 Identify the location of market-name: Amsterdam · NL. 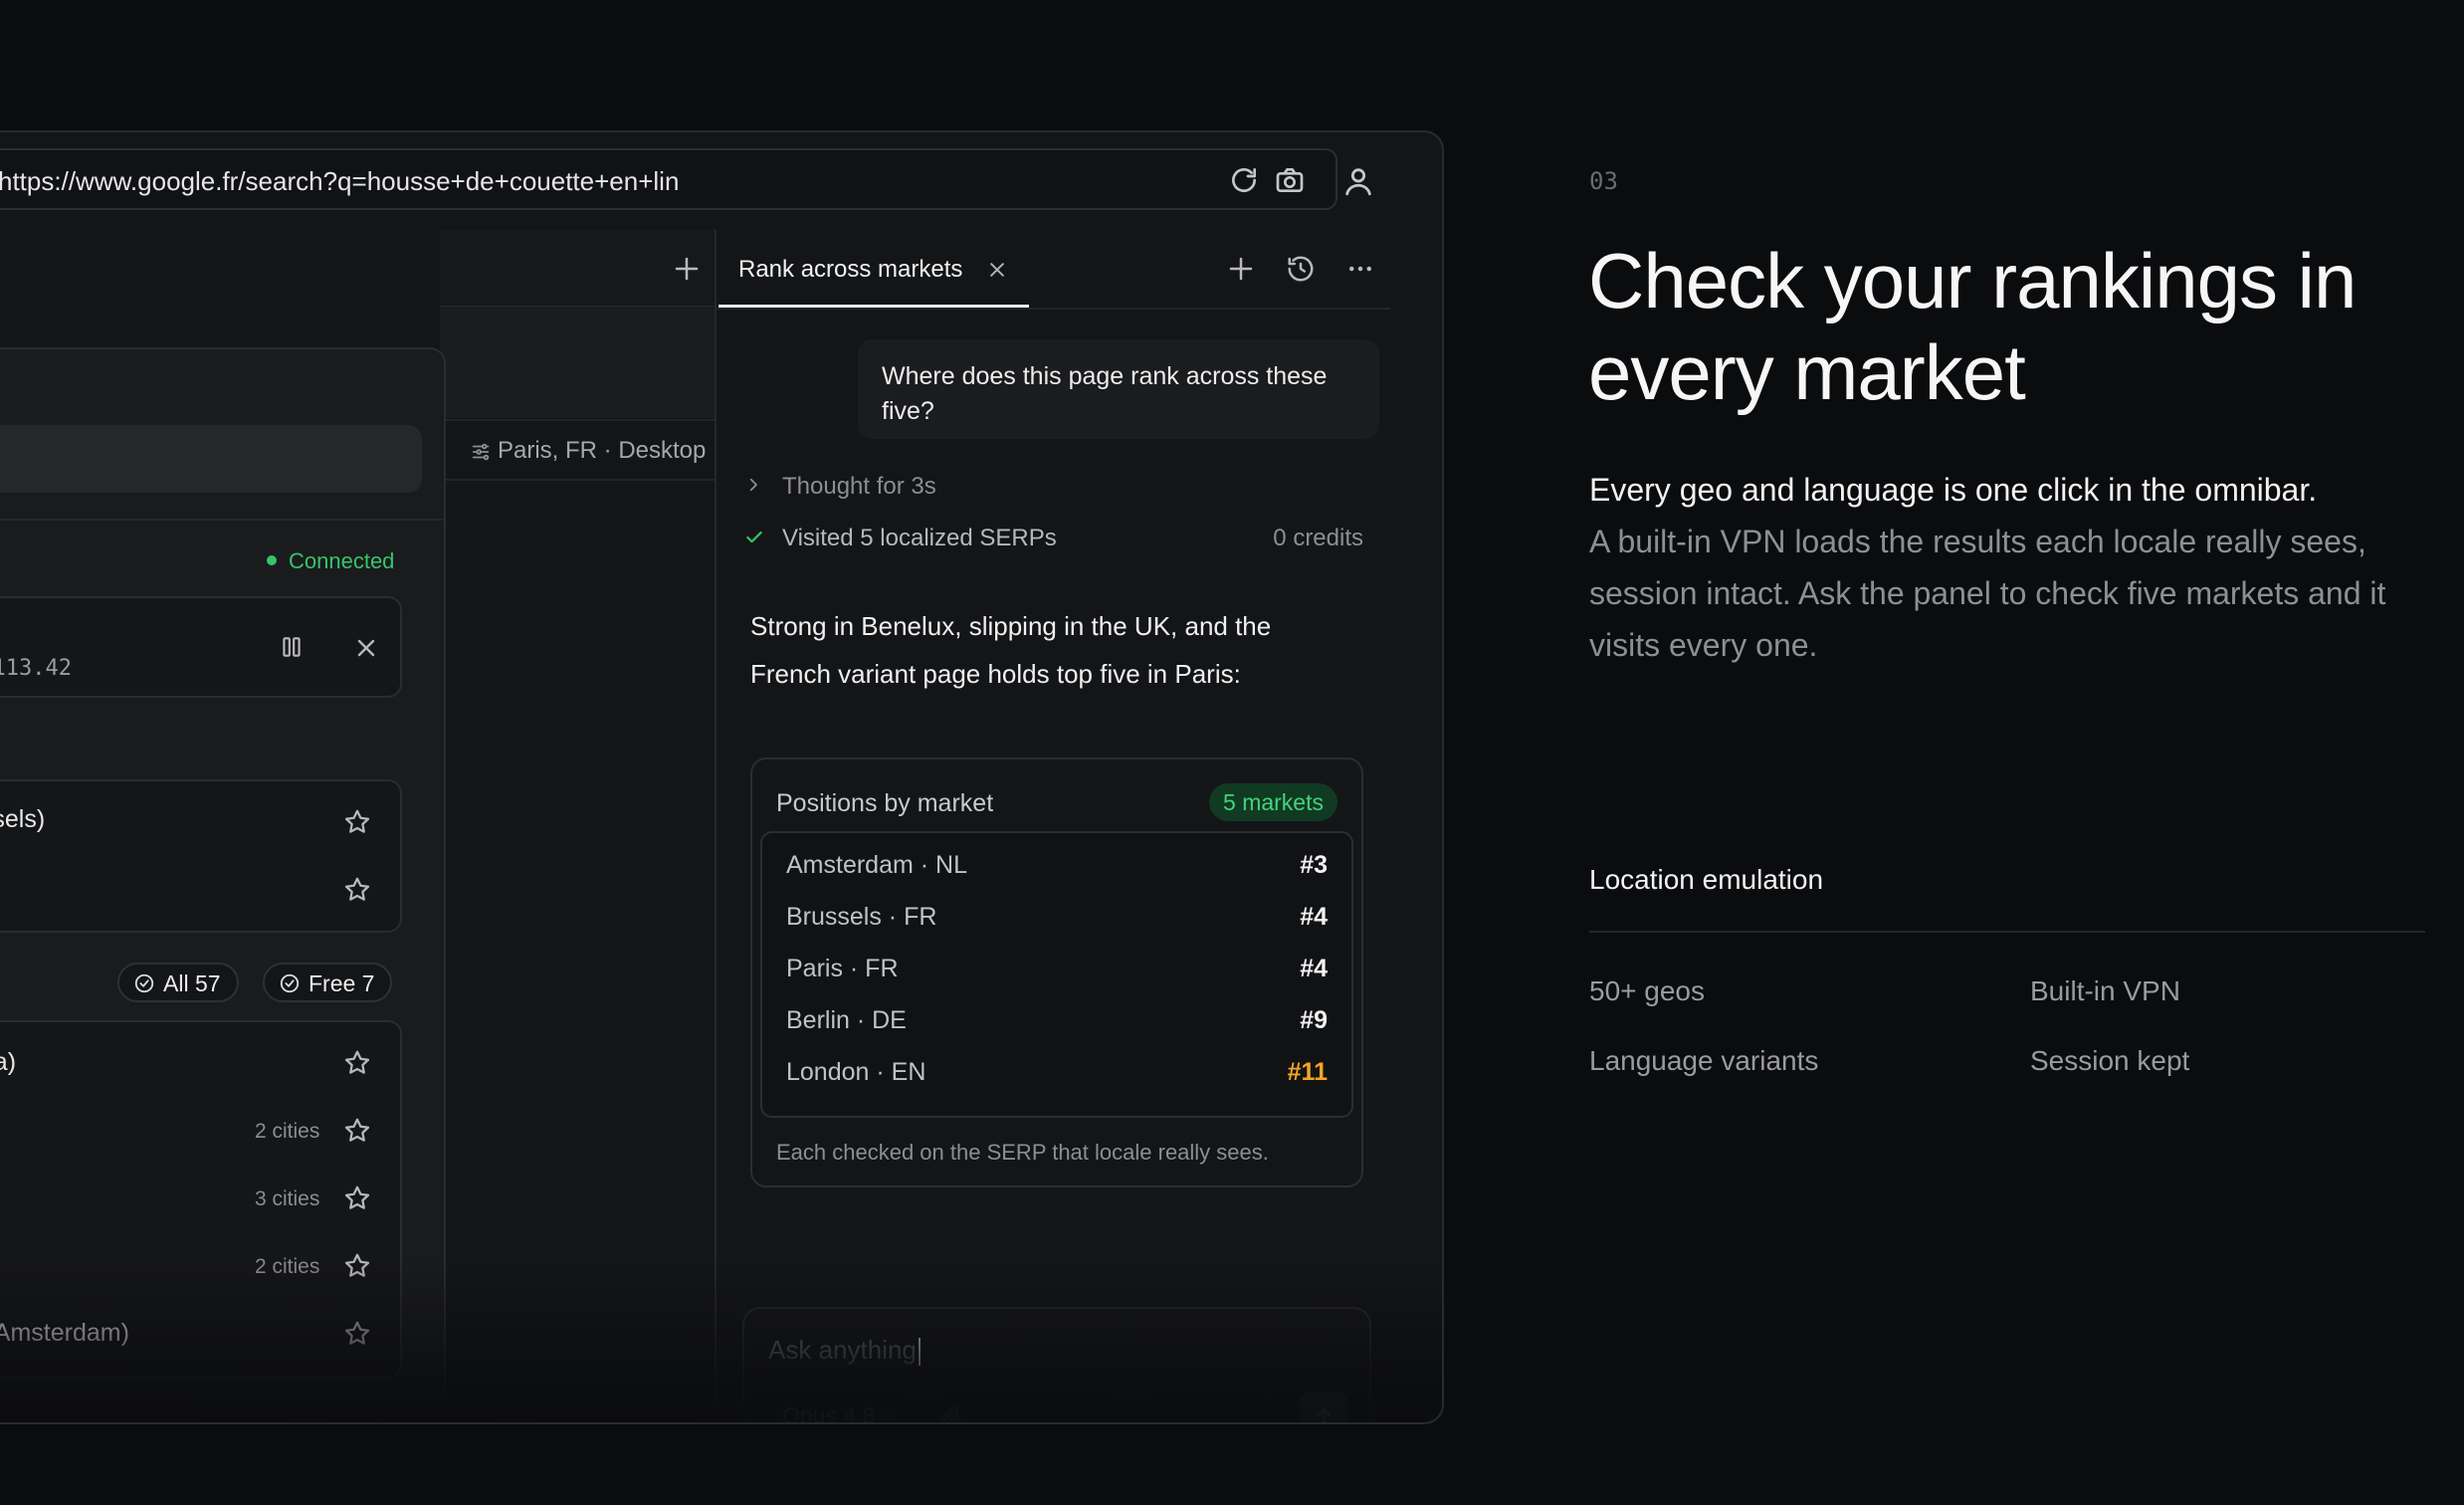
(876, 865).